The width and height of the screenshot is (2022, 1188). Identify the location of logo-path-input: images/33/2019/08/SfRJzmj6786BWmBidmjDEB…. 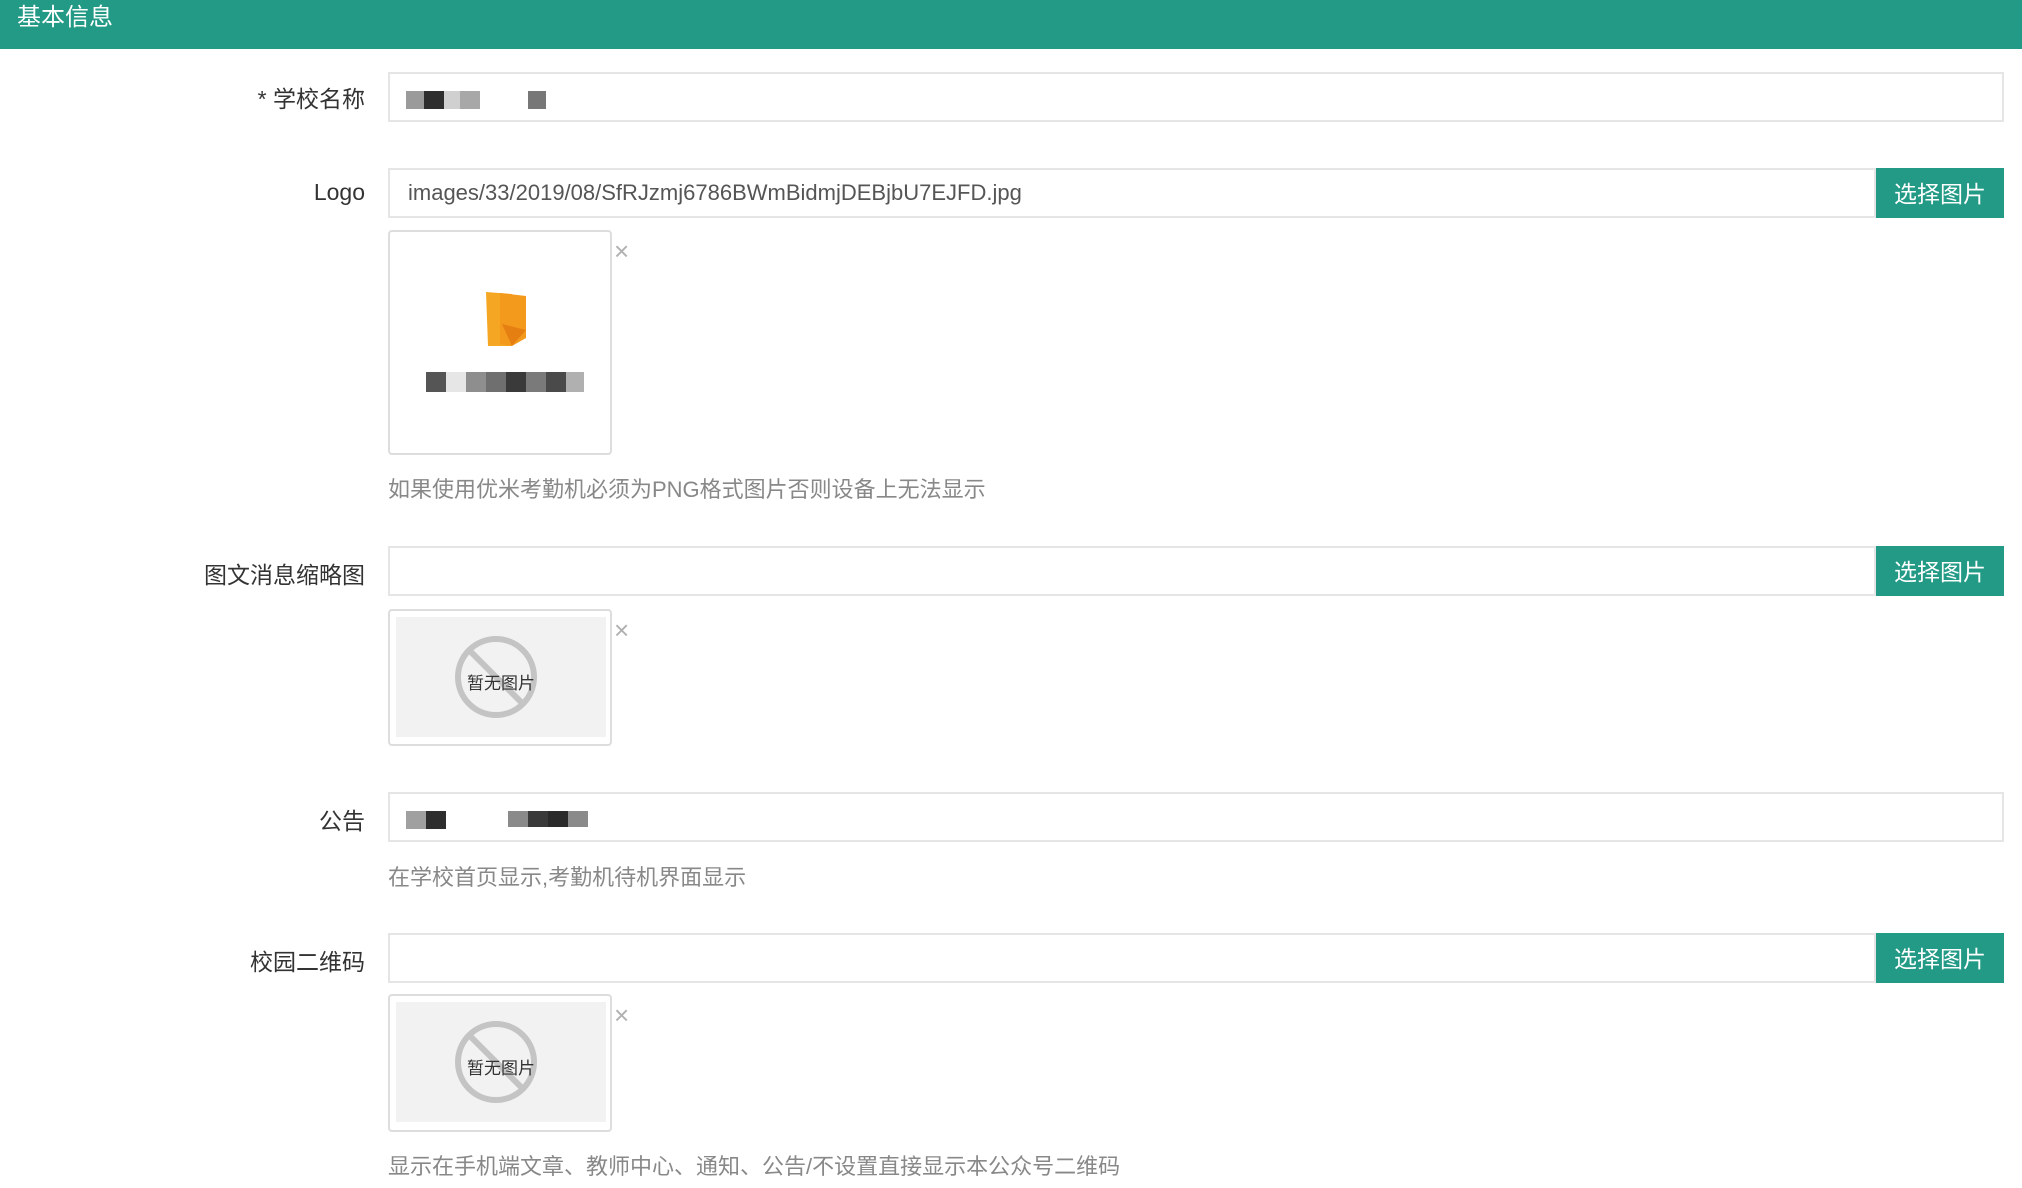
(1132, 193).